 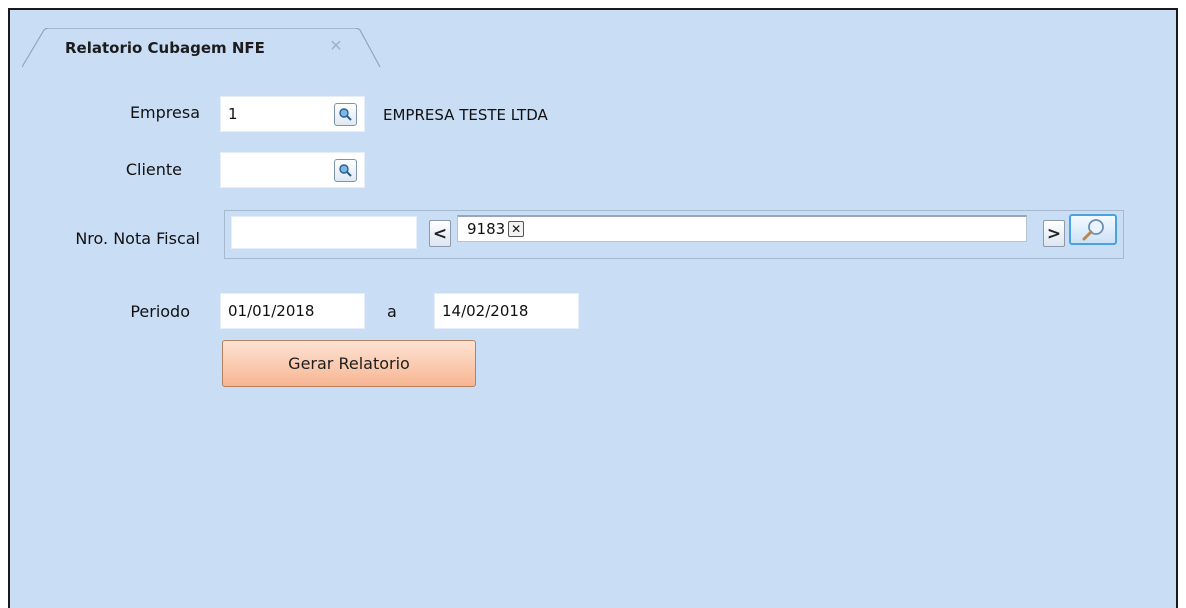 What do you see at coordinates (271, 311) in the screenshot?
I see `periodo-start-value: 01/01/2018` at bounding box center [271, 311].